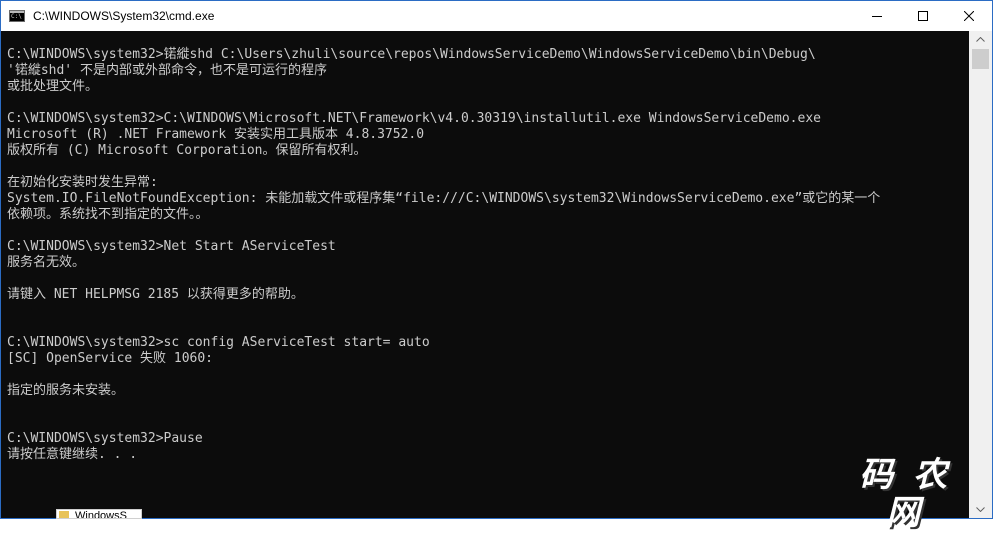 The height and width of the screenshot is (546, 993). I want to click on console-line: 请键入 NET HELPMSG 2185 以获得更多的帮助。, so click(155, 294).